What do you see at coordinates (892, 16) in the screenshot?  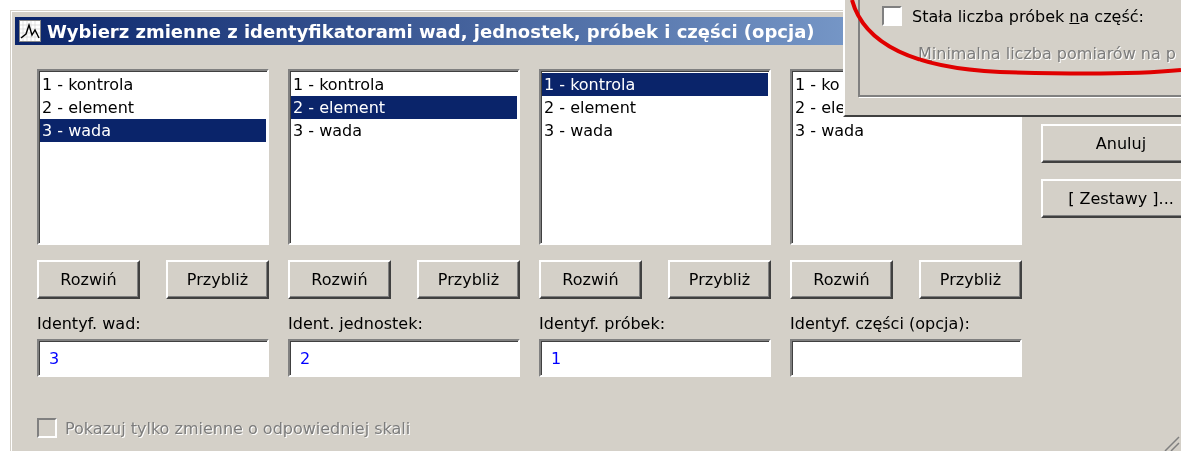 I see `checkbox` at bounding box center [892, 16].